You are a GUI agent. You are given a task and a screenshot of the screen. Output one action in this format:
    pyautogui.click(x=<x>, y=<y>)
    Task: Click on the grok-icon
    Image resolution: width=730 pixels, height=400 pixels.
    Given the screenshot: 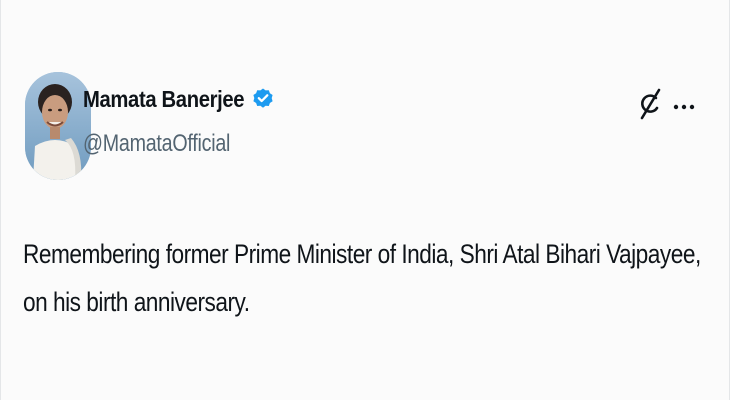 What is the action you would take?
    pyautogui.click(x=650, y=104)
    